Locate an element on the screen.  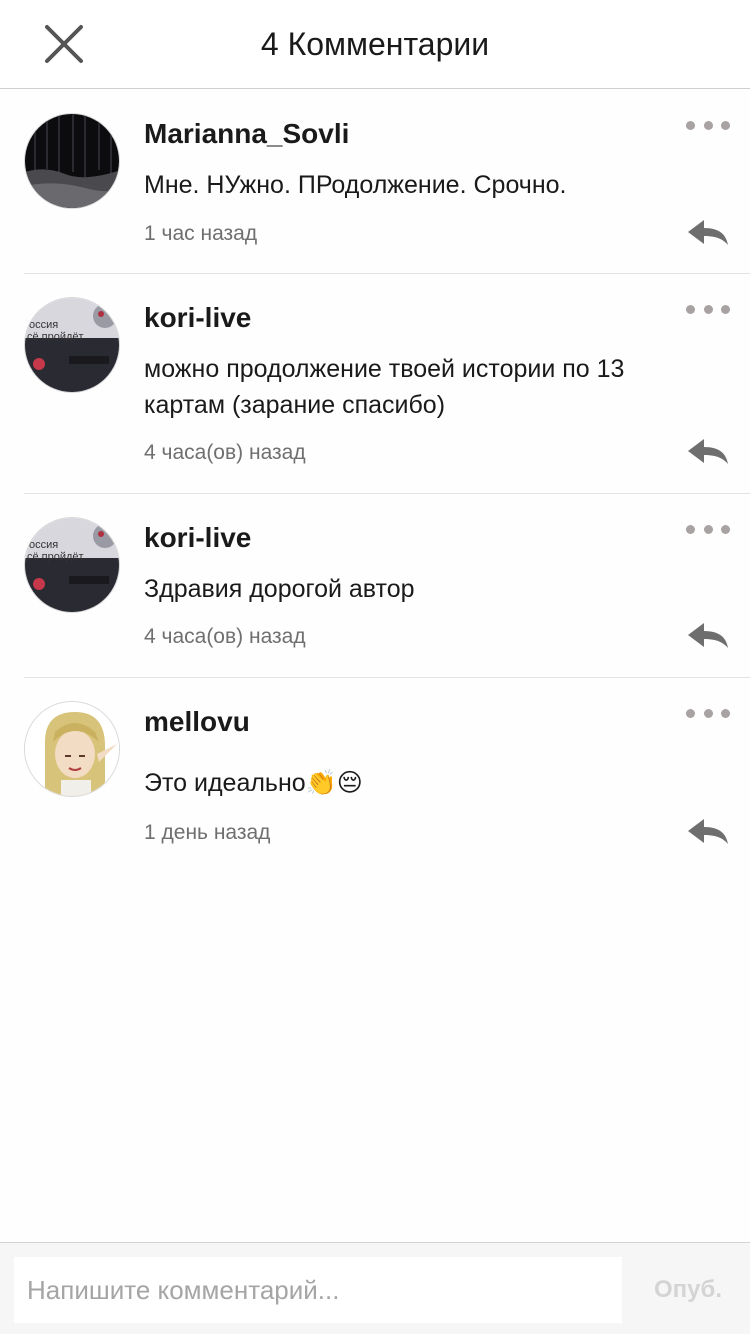
publish-button: Опуб. is located at coordinates (688, 1290).